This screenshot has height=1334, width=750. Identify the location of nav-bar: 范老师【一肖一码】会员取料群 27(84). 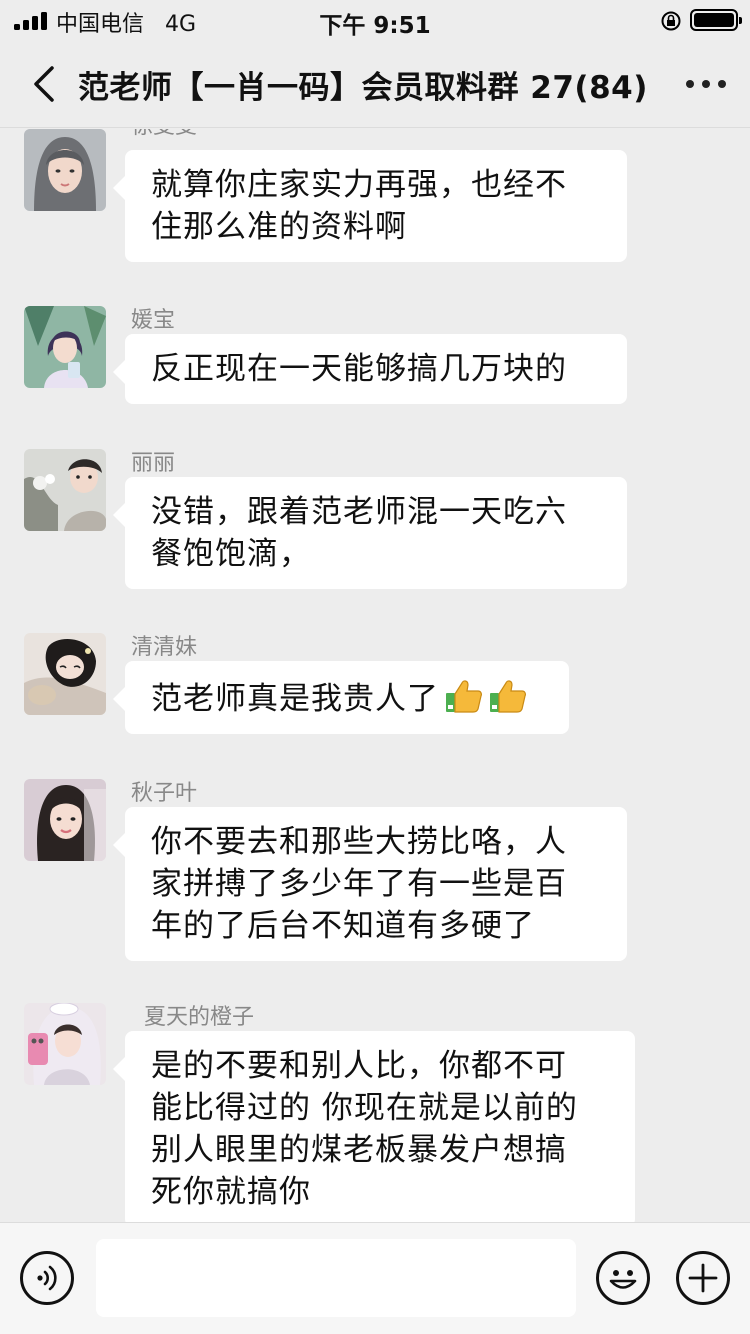
(375, 85).